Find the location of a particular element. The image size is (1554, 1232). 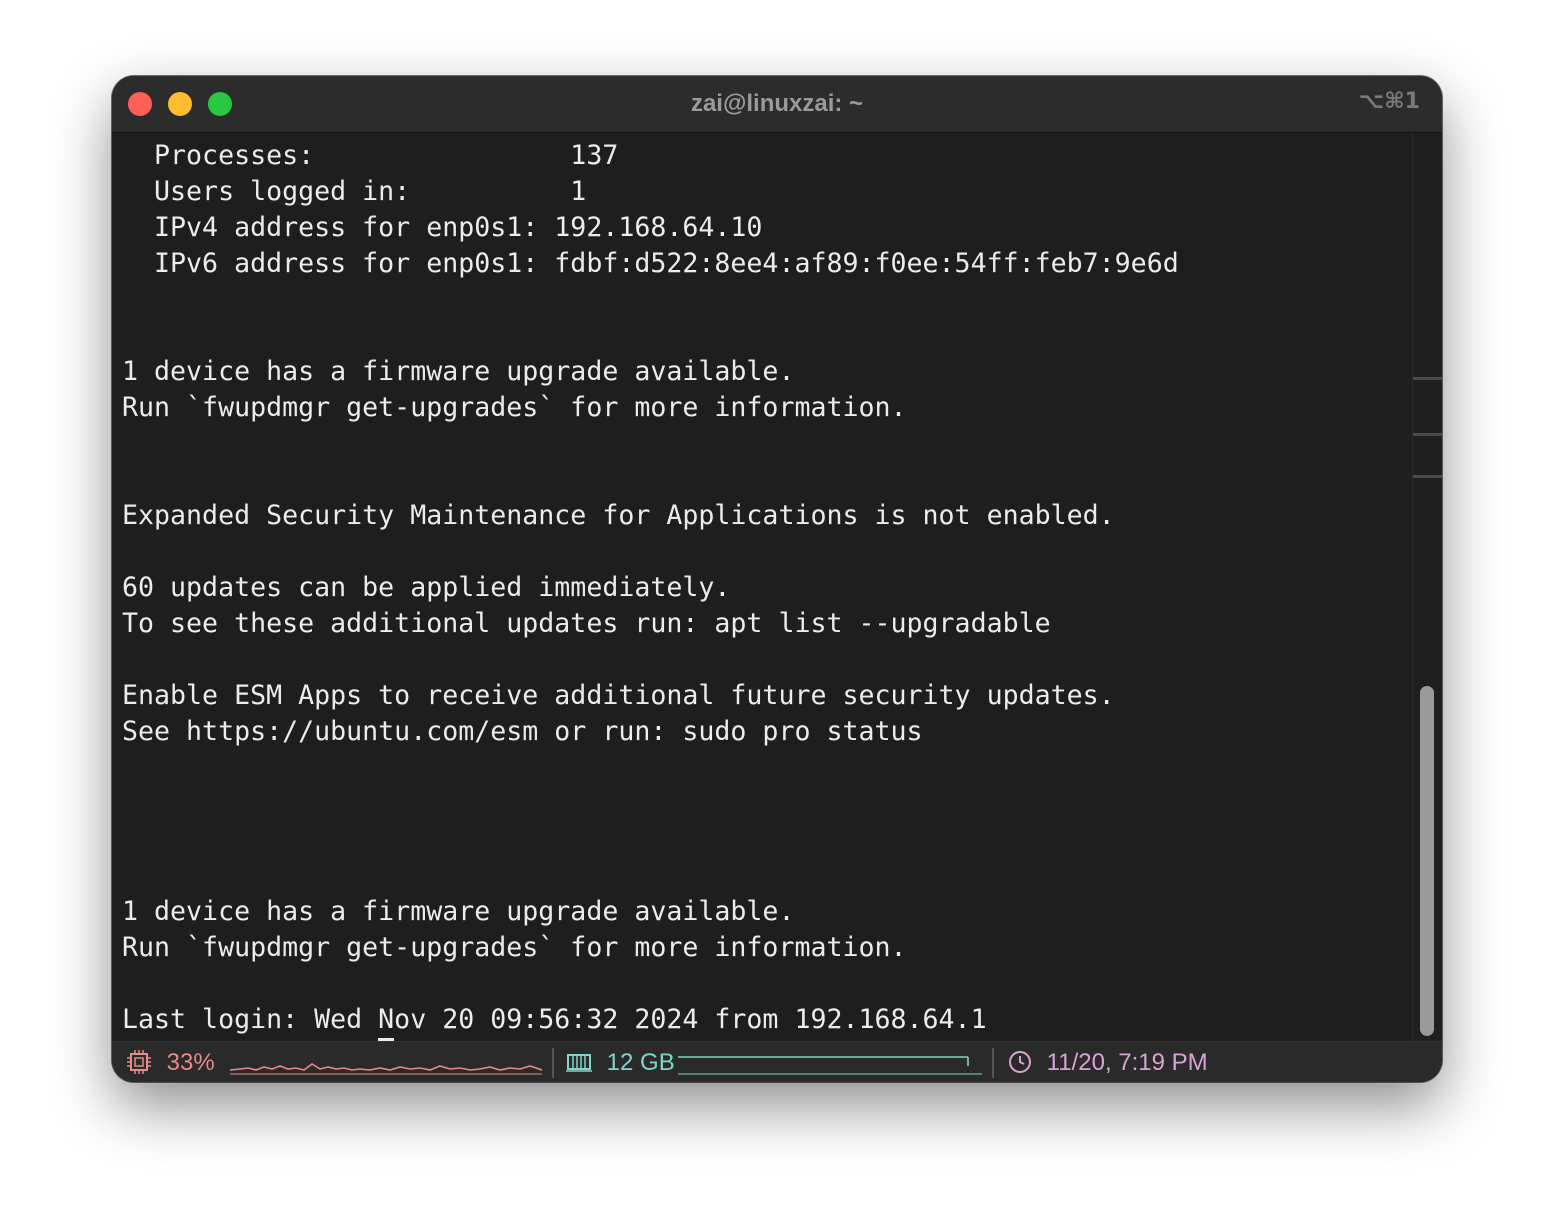

memory-sparkline is located at coordinates (830, 1065).